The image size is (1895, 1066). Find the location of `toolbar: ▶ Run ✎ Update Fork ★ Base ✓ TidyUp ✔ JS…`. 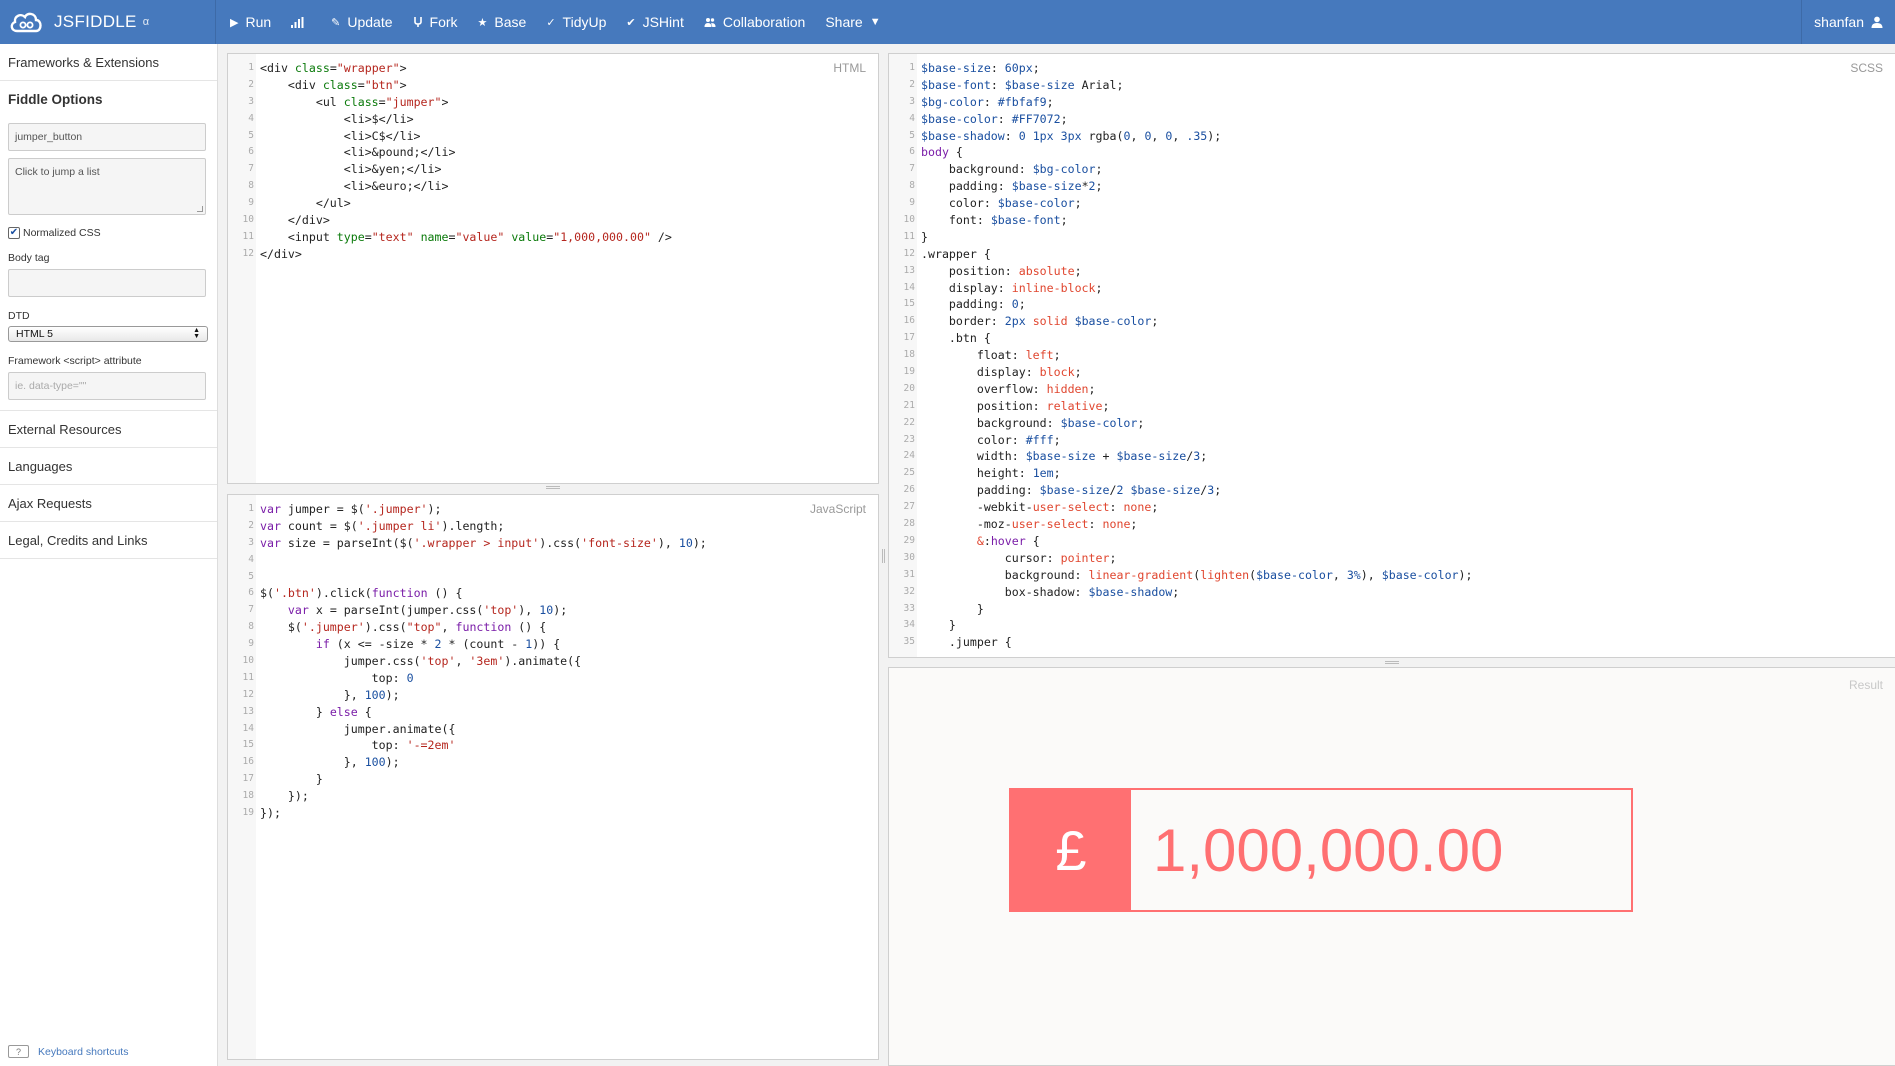

toolbar: ▶ Run ✎ Update Fork ★ Base ✓ TidyUp ✔ JS… is located at coordinates (555, 22).